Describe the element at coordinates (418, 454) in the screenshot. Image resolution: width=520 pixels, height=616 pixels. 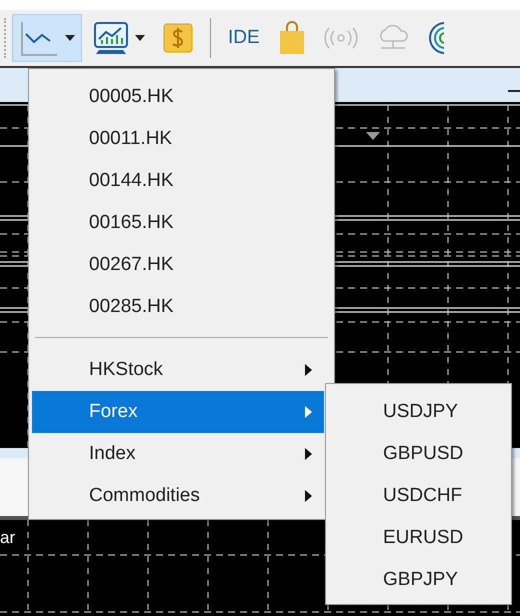
I see `menu-item: GBPUSD` at that location.